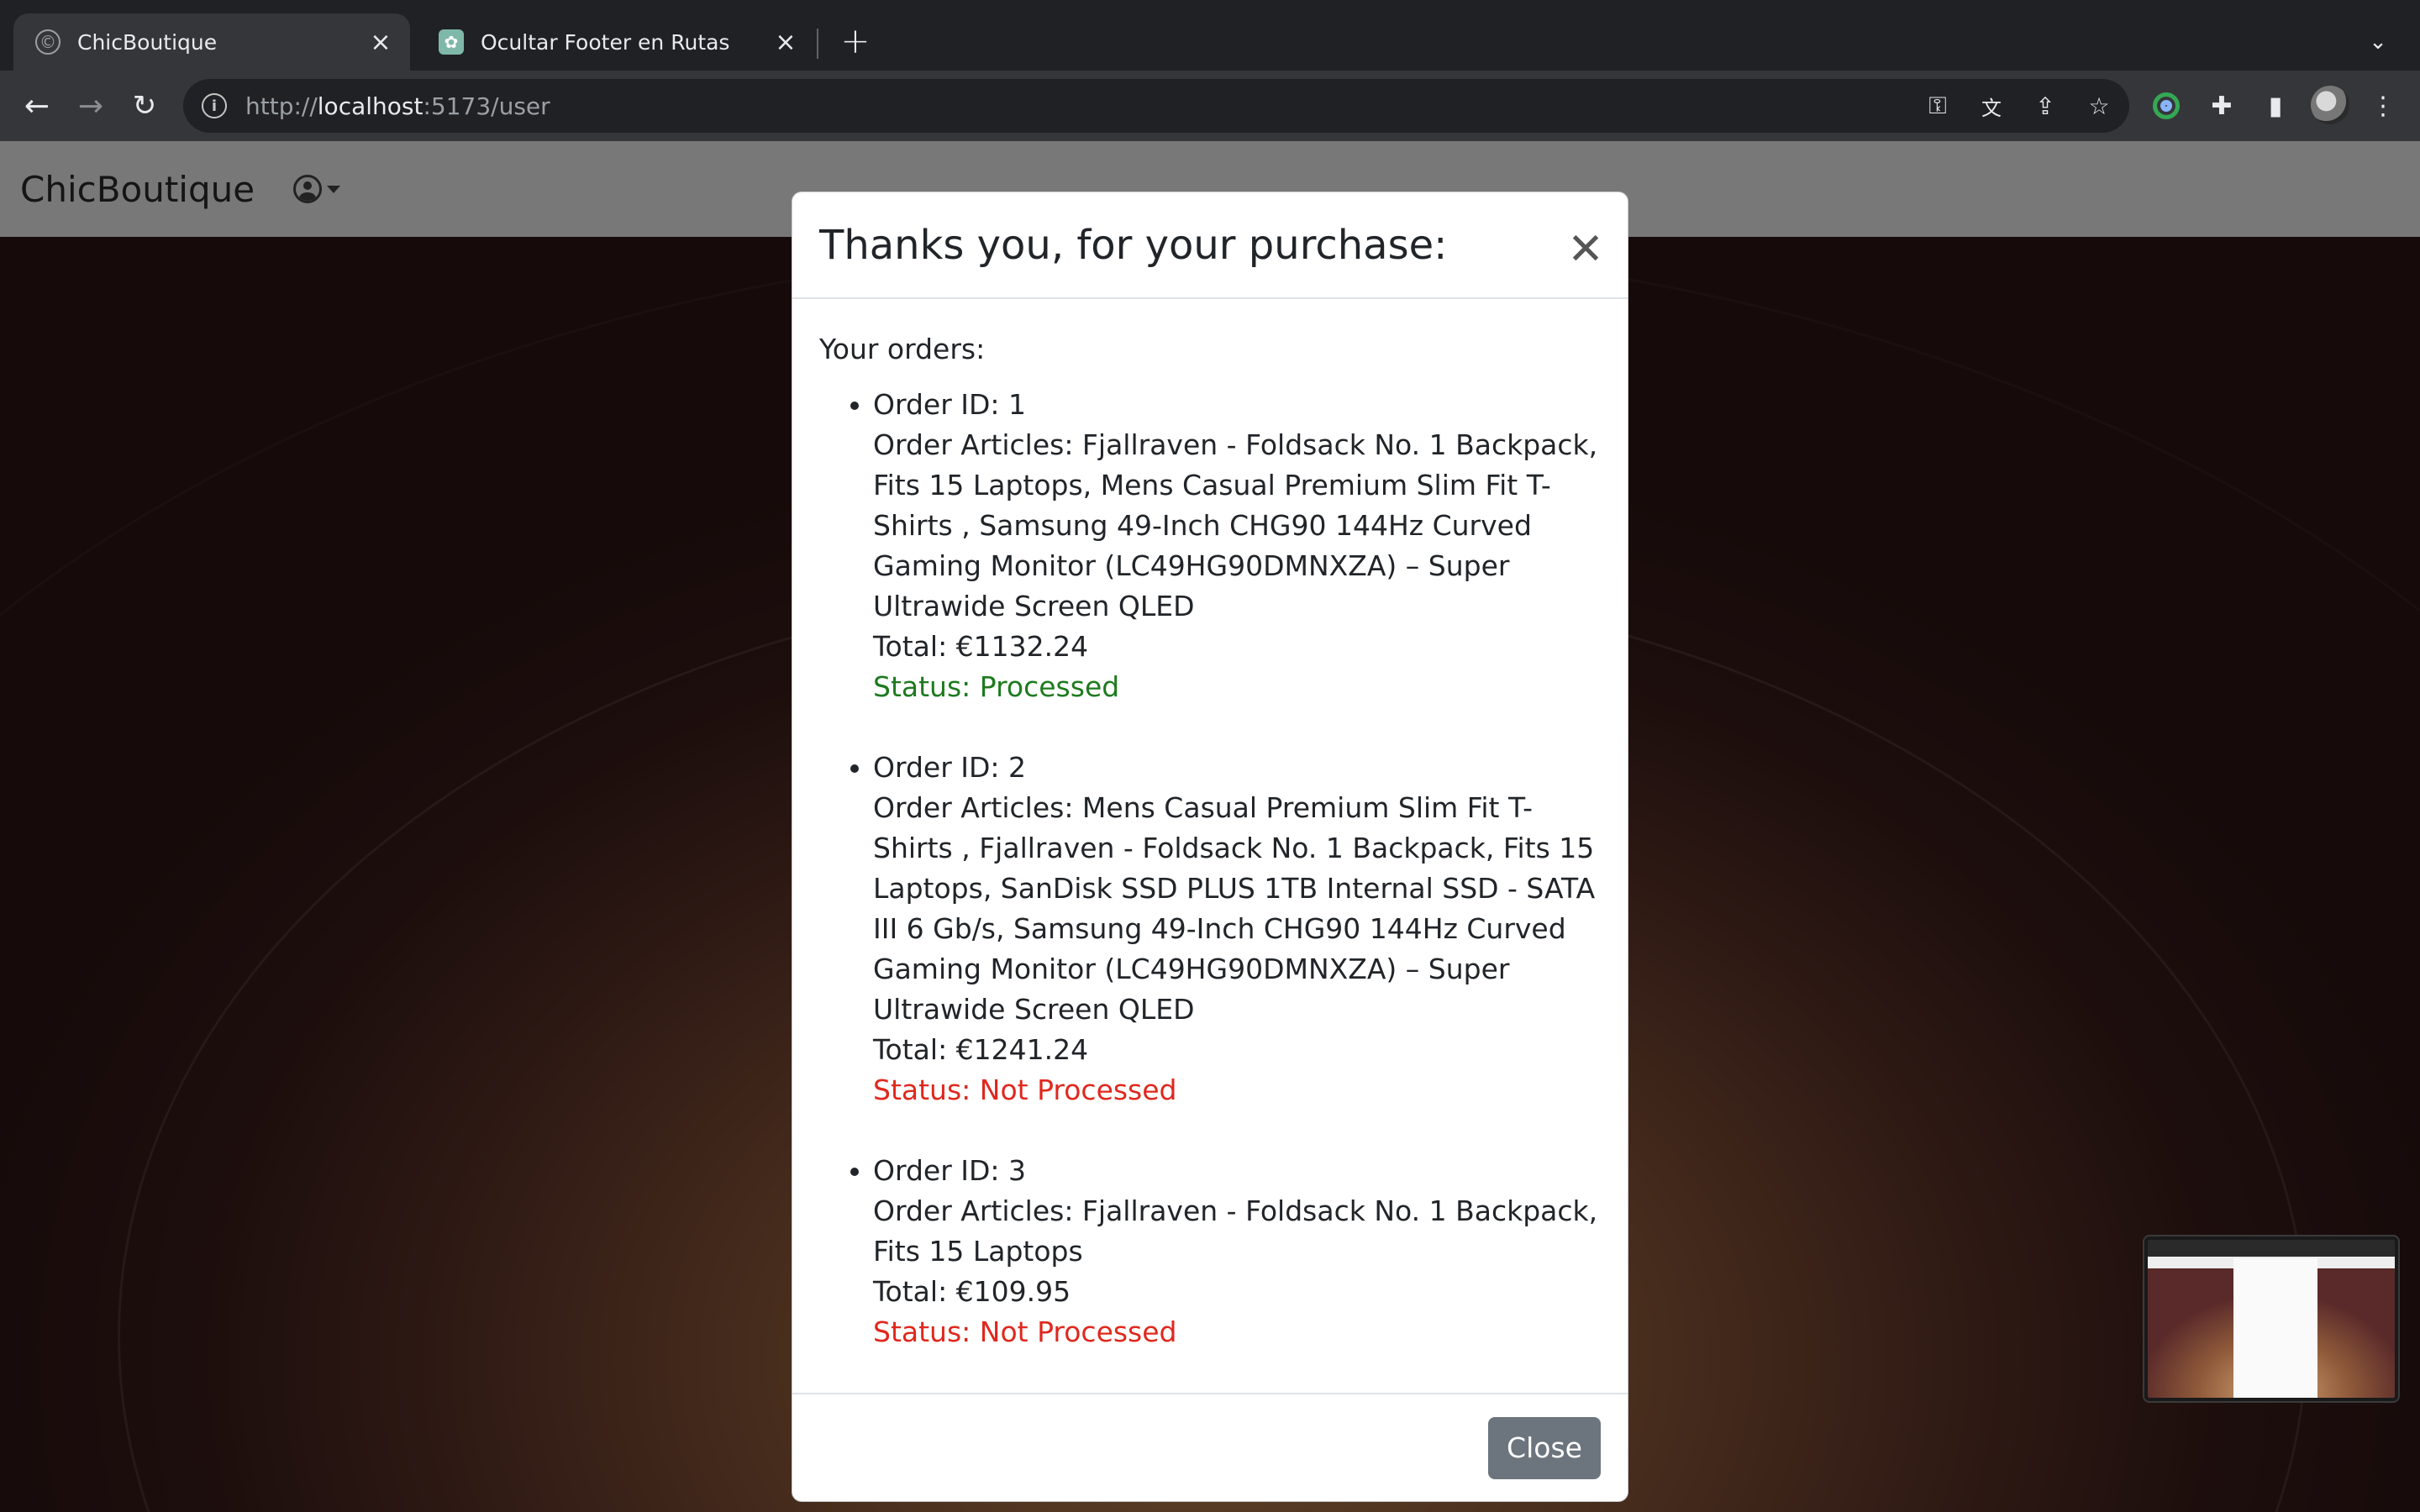 The height and width of the screenshot is (1512, 2420). Describe the element at coordinates (1210, 1447) in the screenshot. I see `modal-footer: Close` at that location.